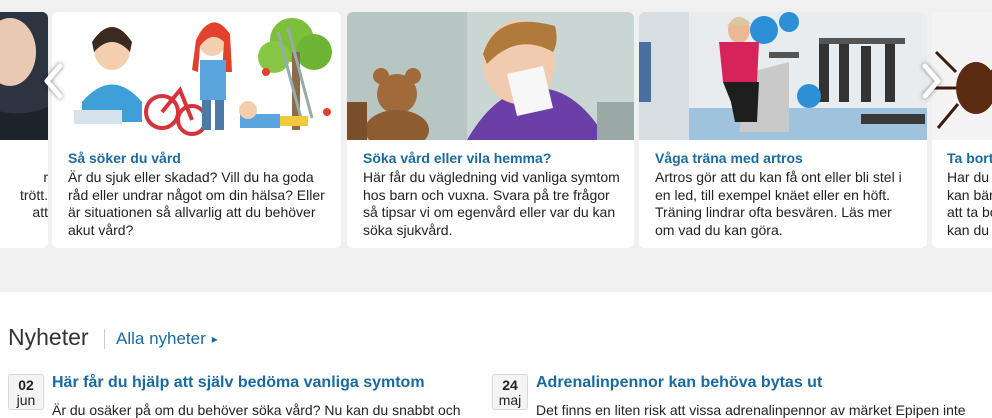 This screenshot has width=992, height=418. I want to click on date-month: jun, so click(26, 400).